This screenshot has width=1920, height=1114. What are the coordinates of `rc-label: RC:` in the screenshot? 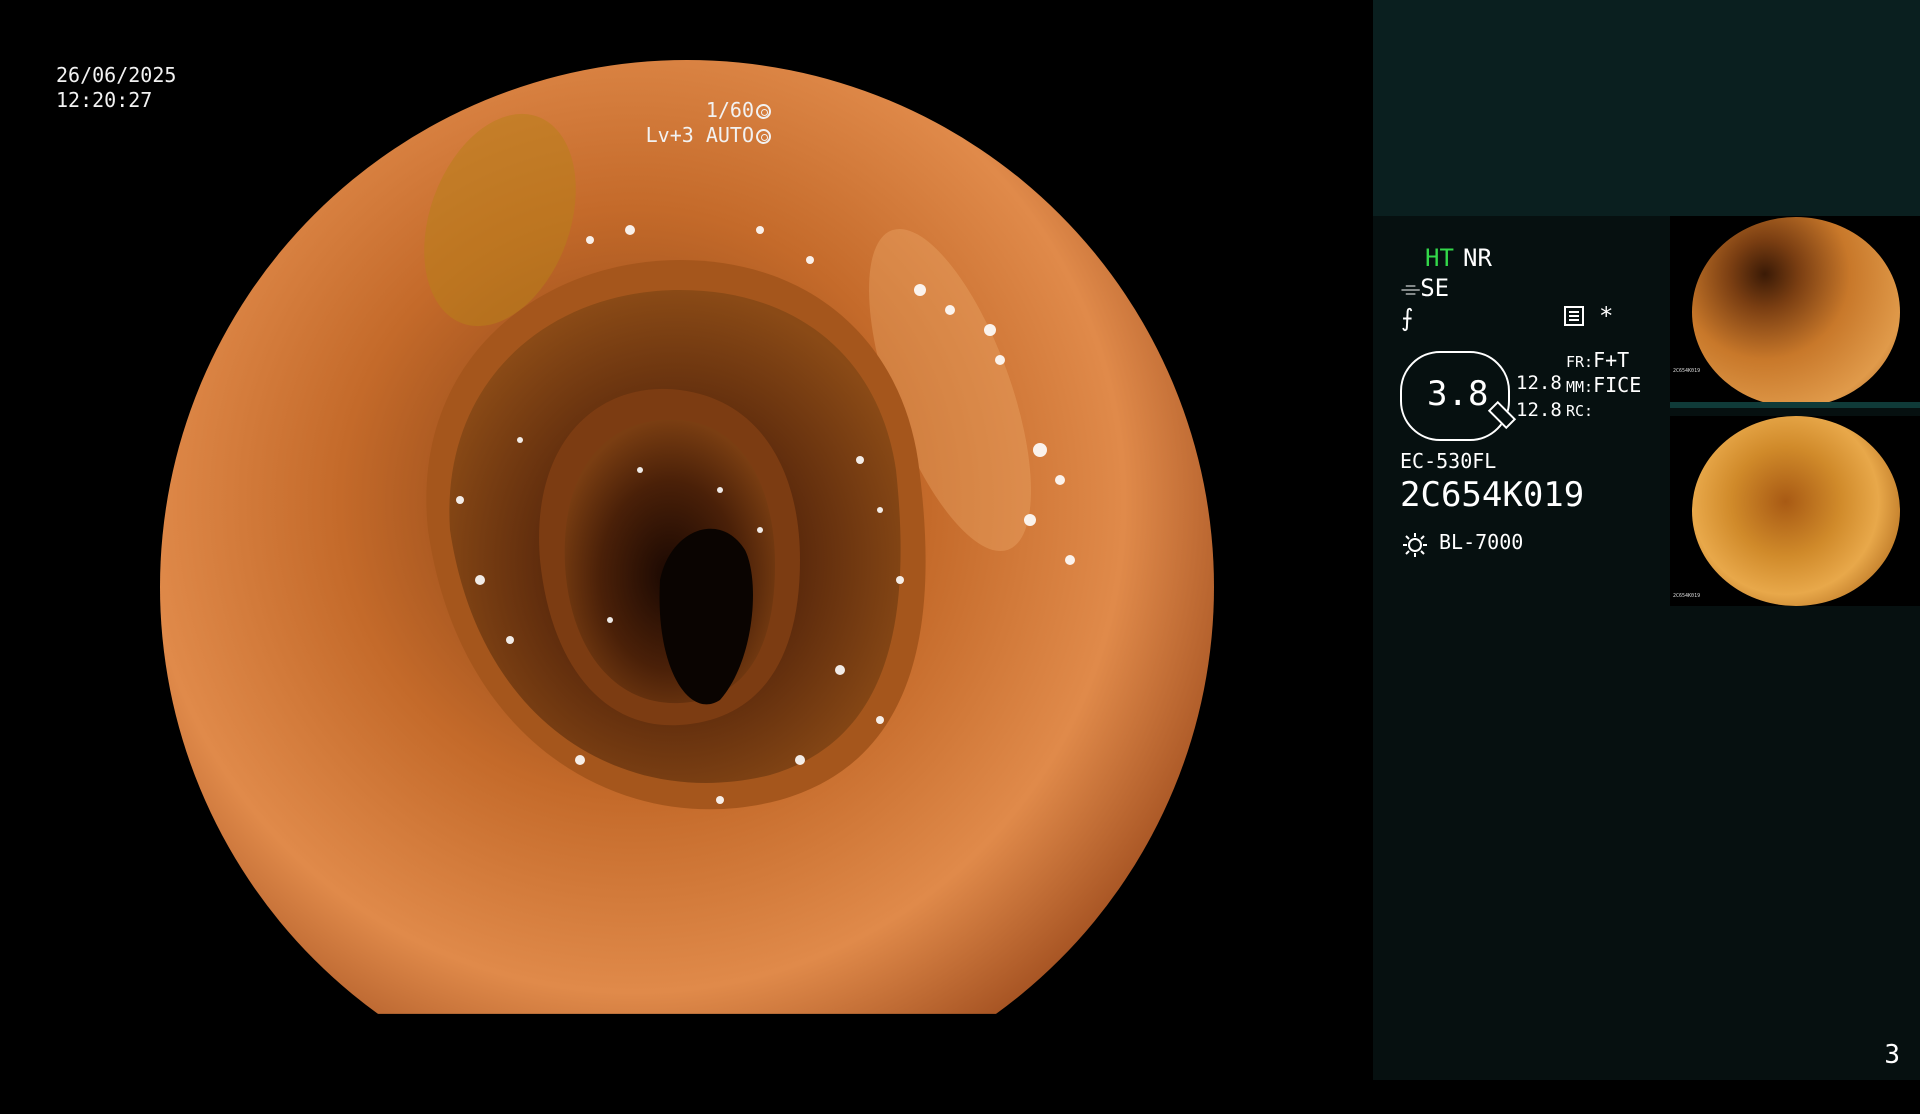 It's located at (1580, 411).